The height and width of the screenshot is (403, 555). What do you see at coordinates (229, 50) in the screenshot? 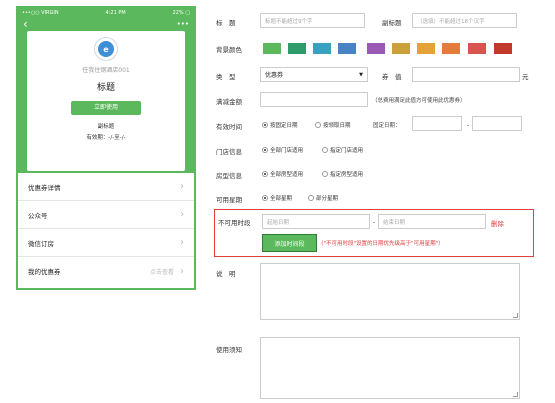
I see `bg-color-label: 背景颜色` at bounding box center [229, 50].